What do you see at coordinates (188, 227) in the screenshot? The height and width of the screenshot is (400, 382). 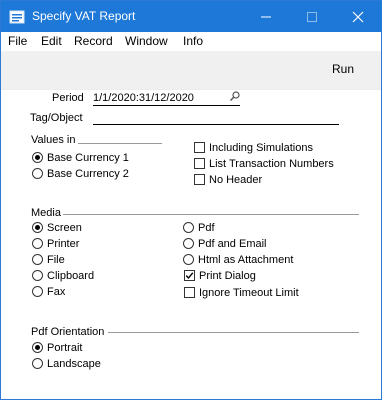 I see `media-pdf-radio` at bounding box center [188, 227].